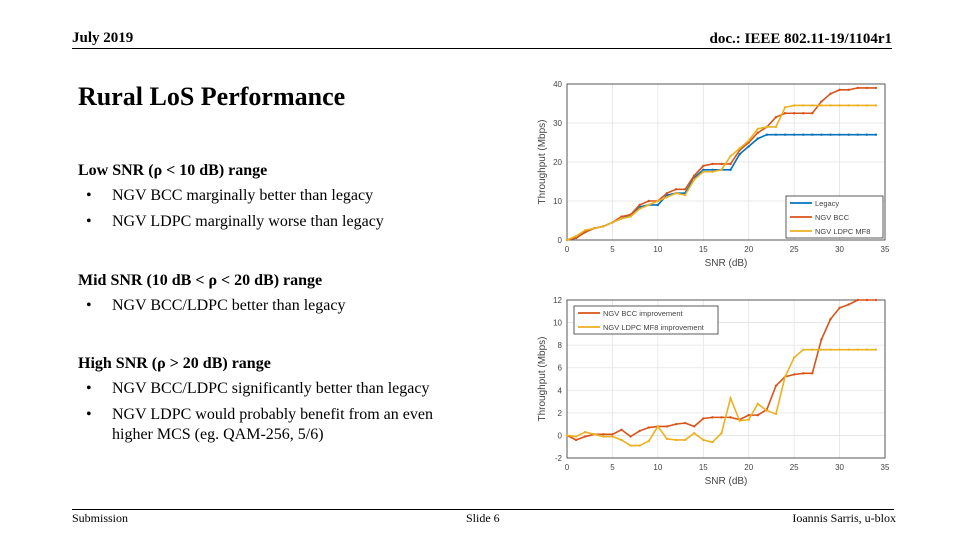 This screenshot has width=960, height=540. Describe the element at coordinates (560, 435) in the screenshot. I see `y-tick-label: 0` at that location.